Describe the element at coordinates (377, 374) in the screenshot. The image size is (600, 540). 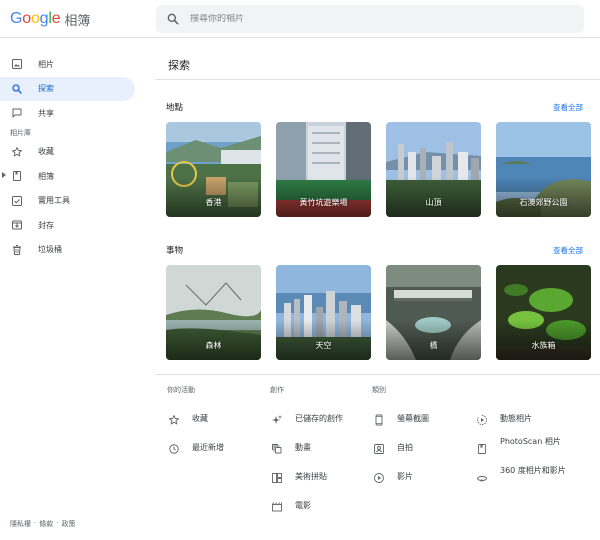
I see `categories-divider` at that location.